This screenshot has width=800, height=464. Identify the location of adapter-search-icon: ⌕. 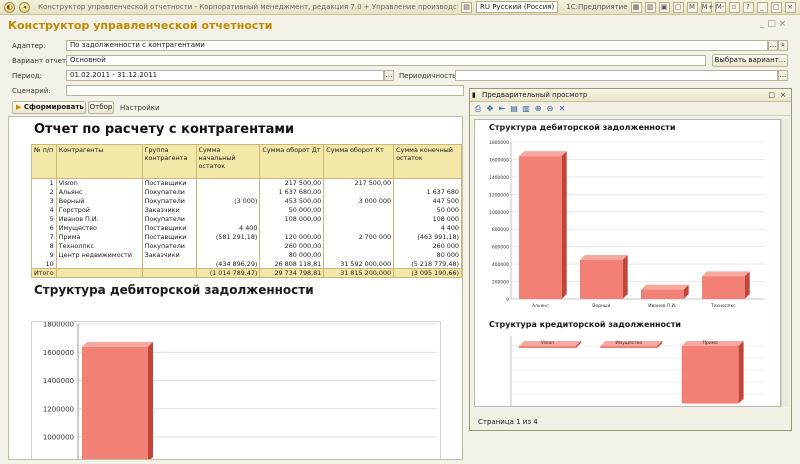
(783, 45).